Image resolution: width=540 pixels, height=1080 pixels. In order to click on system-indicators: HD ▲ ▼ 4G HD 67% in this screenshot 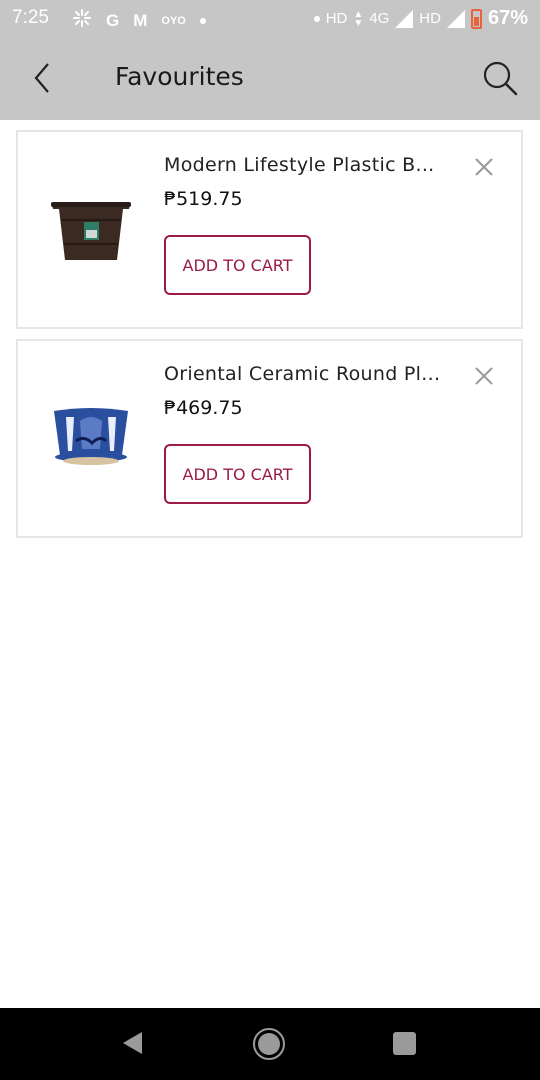, I will do `click(420, 18)`.